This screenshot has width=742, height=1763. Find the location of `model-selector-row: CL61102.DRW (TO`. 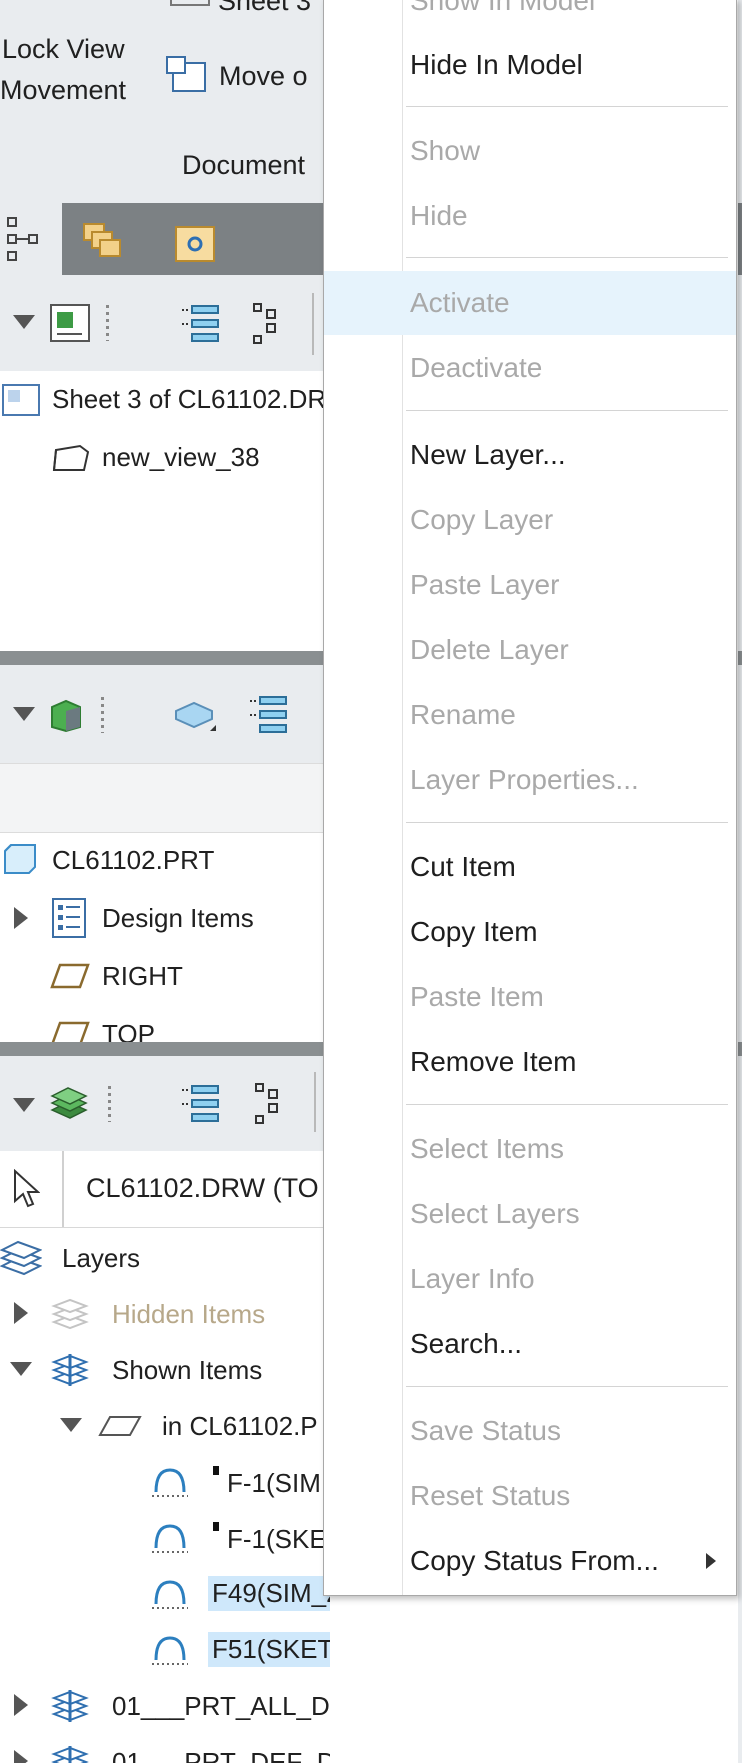

model-selector-row: CL61102.DRW (TO is located at coordinates (165, 1189).